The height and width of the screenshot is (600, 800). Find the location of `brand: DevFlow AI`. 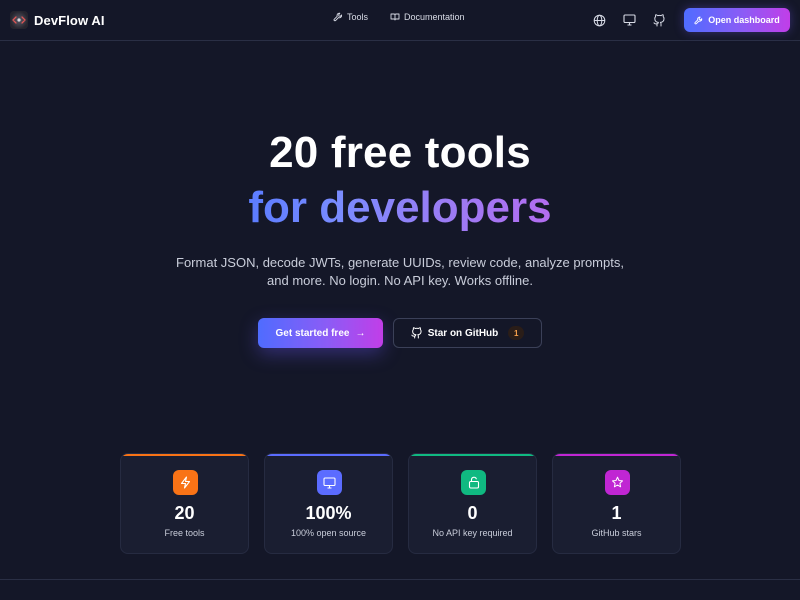

brand: DevFlow AI is located at coordinates (57, 20).